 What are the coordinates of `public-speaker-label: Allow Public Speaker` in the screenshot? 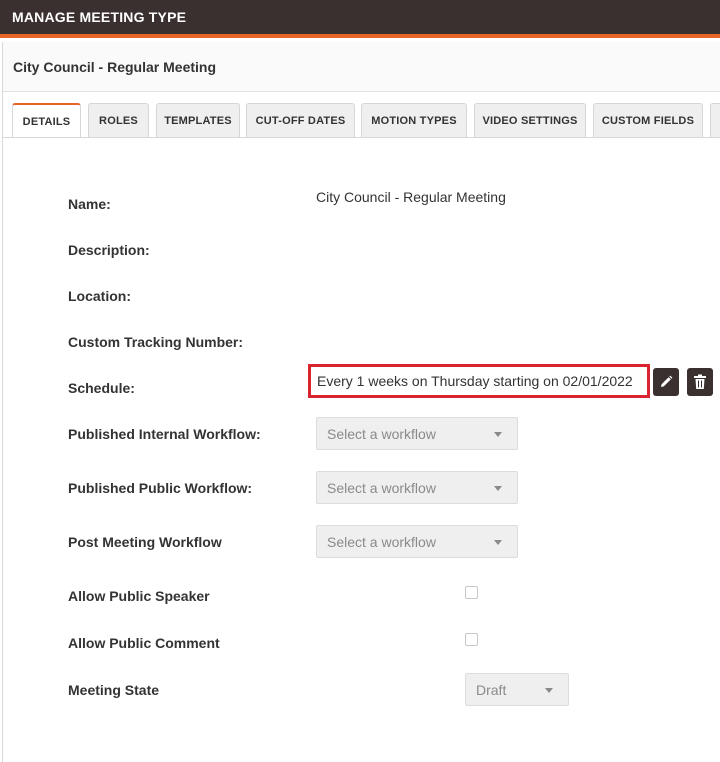 It's located at (139, 596).